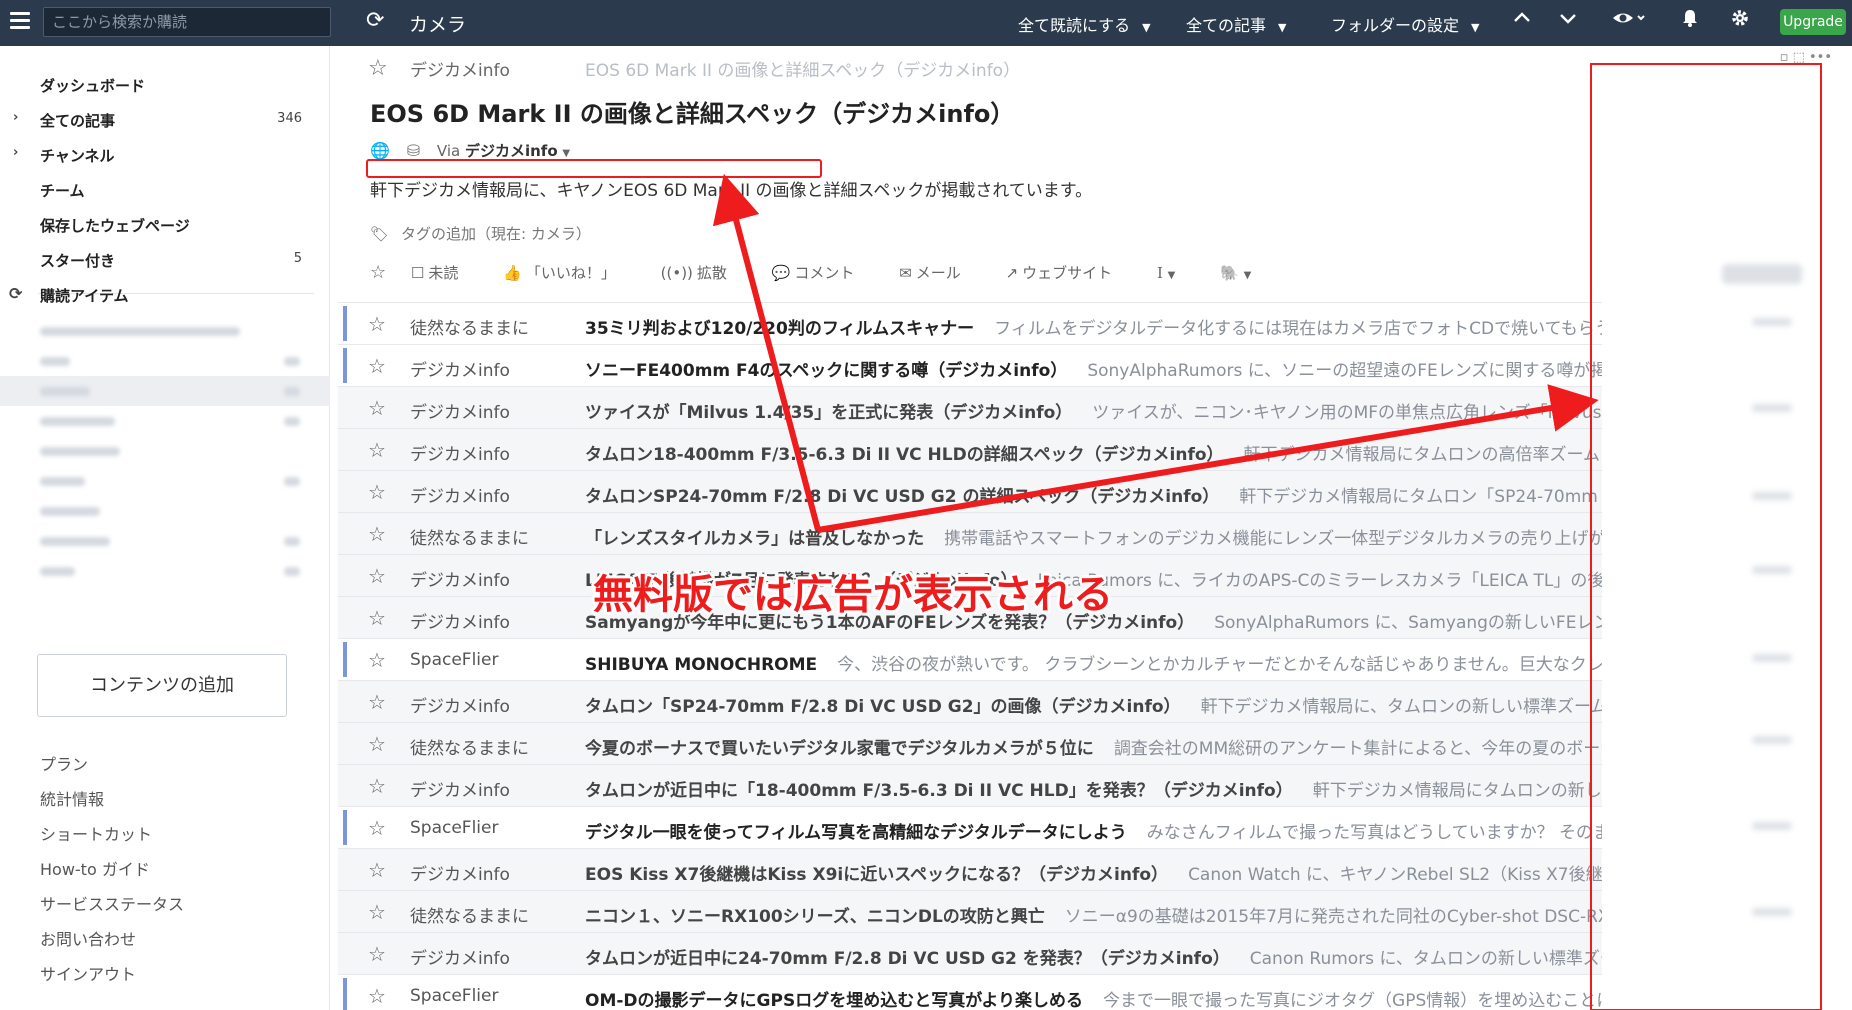 The height and width of the screenshot is (1010, 1852). What do you see at coordinates (1405, 24) in the screenshot?
I see `folder-settings-button: フォルダーの設定 ▼` at bounding box center [1405, 24].